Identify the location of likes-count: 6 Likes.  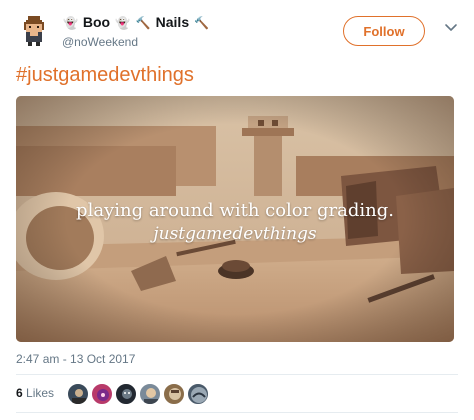
(35, 393).